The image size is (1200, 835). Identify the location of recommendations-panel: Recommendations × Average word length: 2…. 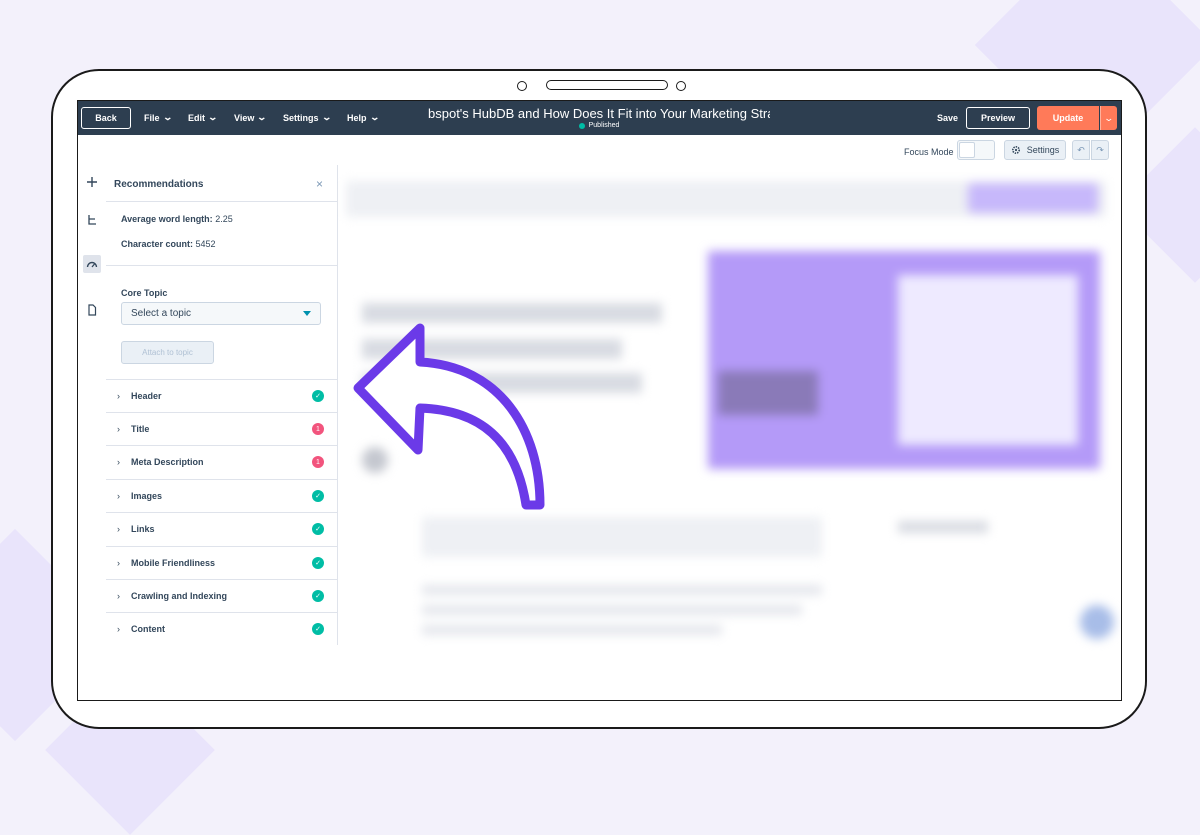
(222, 405).